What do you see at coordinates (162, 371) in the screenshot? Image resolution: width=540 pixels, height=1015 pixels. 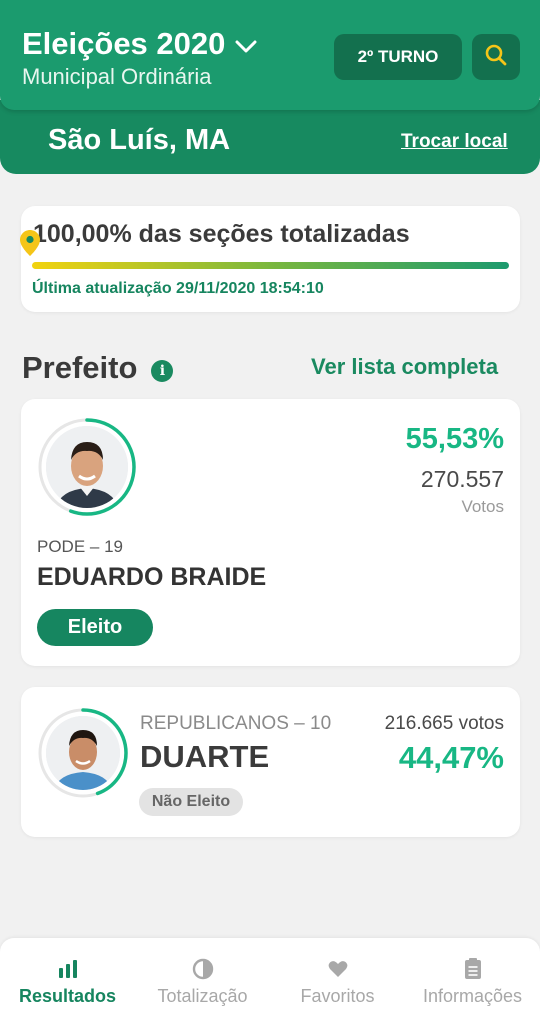 I see `info-icon: i` at bounding box center [162, 371].